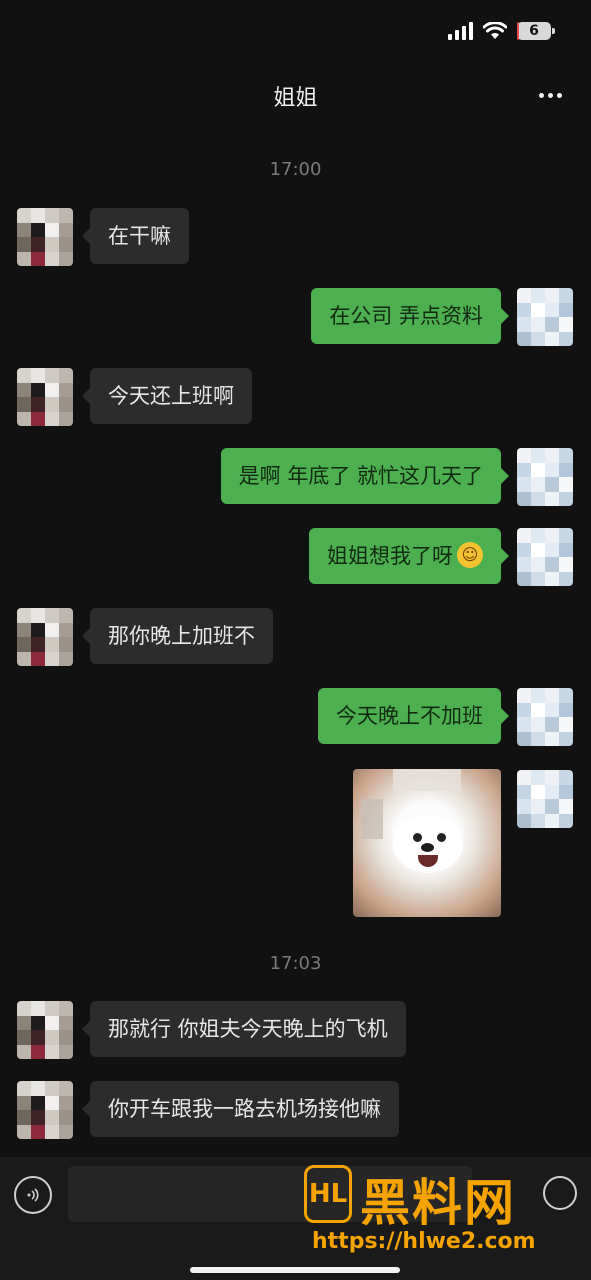 Image resolution: width=591 pixels, height=1280 pixels. Describe the element at coordinates (424, 1241) in the screenshot. I see `watermark-url: https://hlwe2.com` at that location.